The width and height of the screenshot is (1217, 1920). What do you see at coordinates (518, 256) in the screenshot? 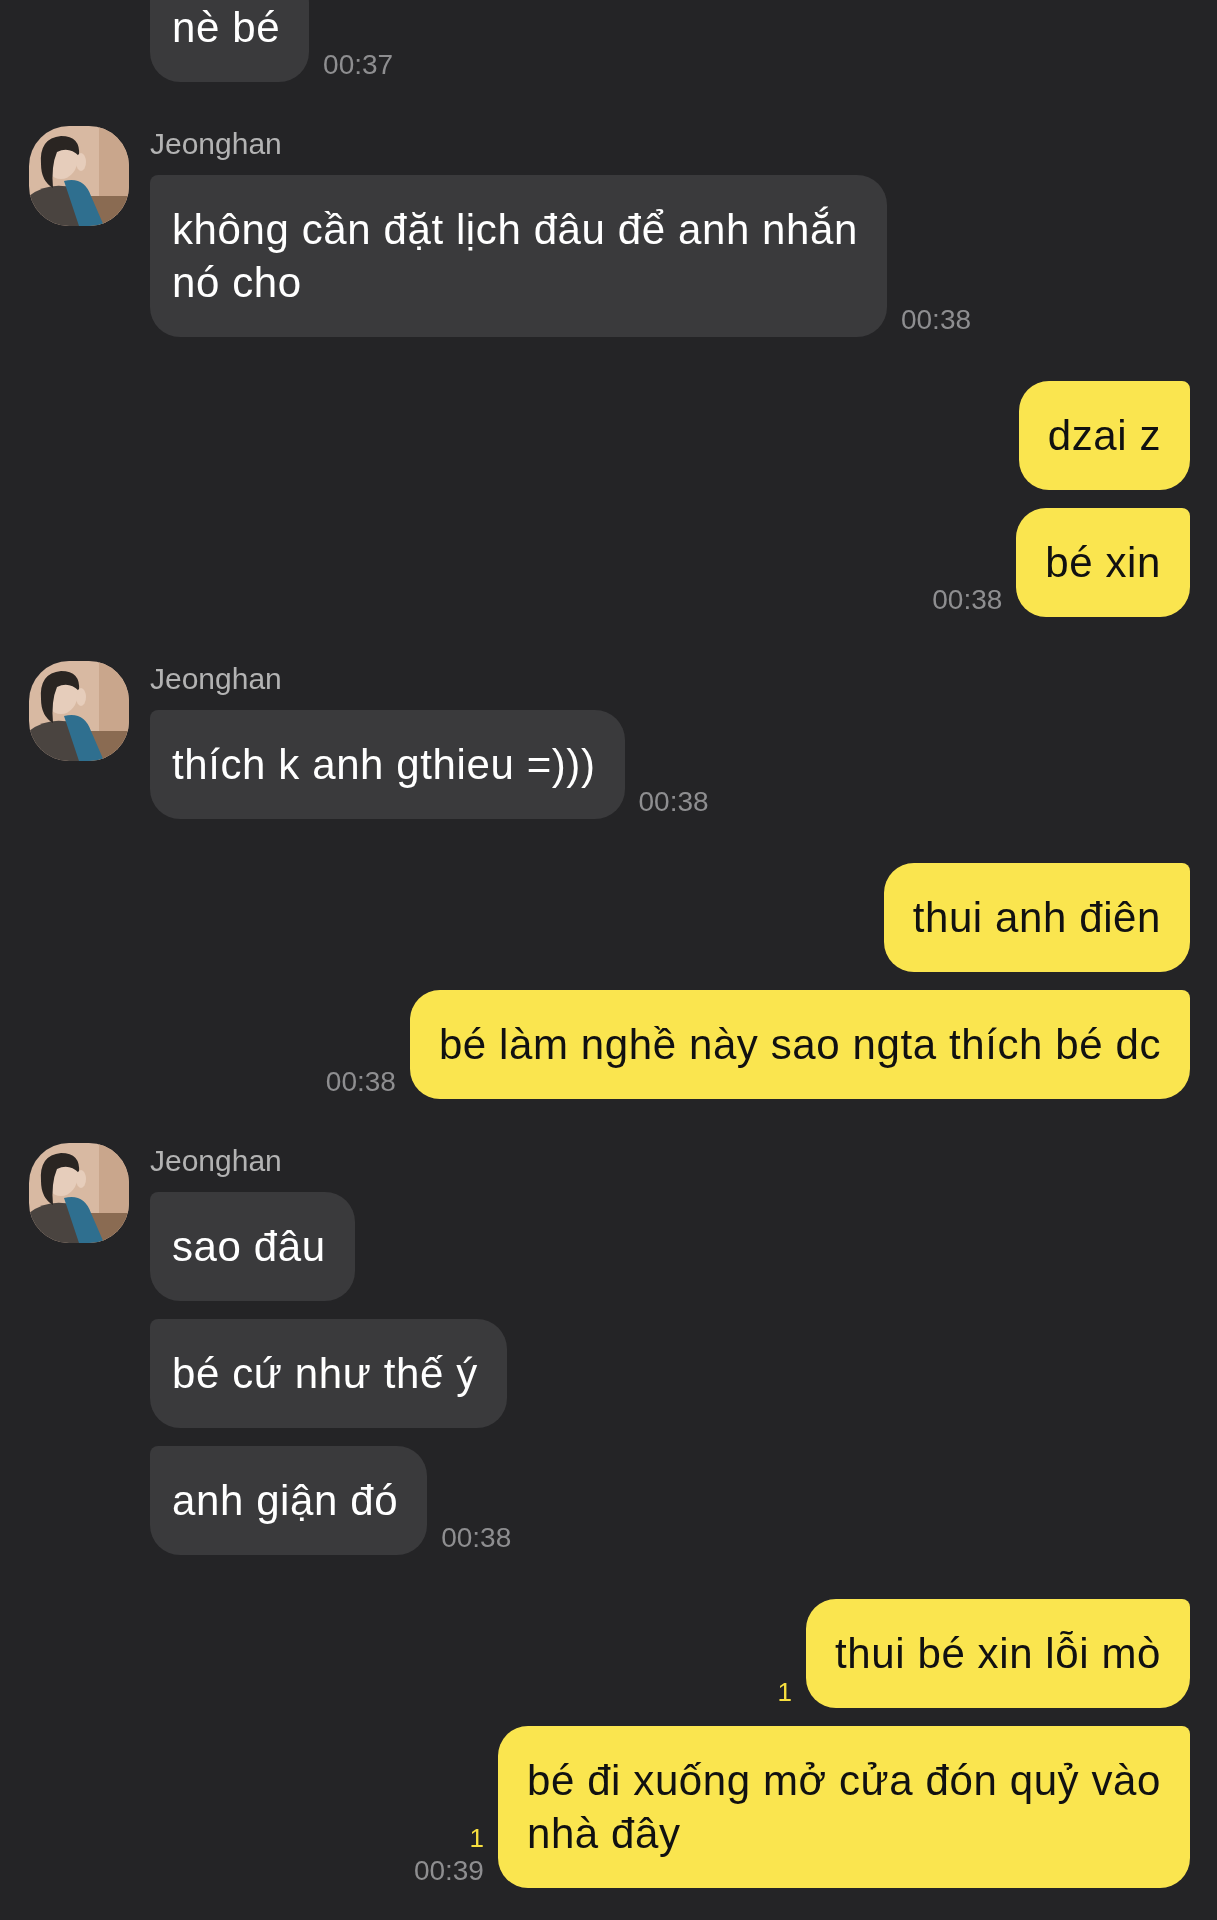
I see `message-bubble: không cần đặt lịch đâu để anh nhắn nó cho` at bounding box center [518, 256].